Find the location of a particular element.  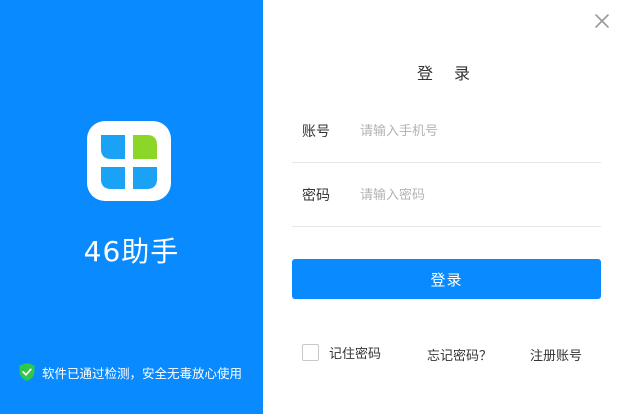

password-input is located at coordinates (402, 195).